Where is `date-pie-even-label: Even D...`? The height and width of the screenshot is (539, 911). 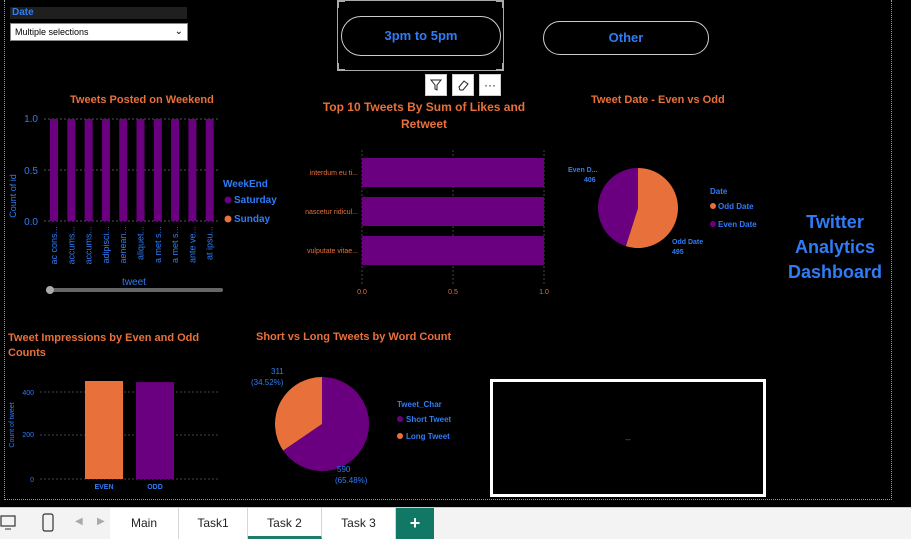 date-pie-even-label: Even D... is located at coordinates (583, 170).